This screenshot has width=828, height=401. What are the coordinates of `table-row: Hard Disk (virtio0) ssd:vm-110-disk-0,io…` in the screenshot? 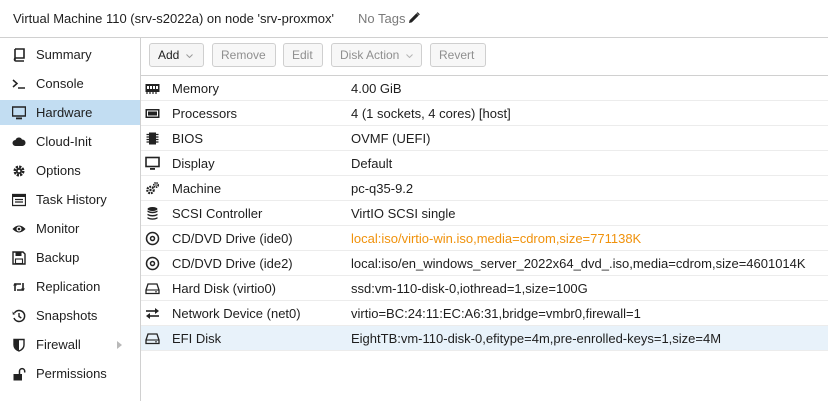 It's located at (484, 288).